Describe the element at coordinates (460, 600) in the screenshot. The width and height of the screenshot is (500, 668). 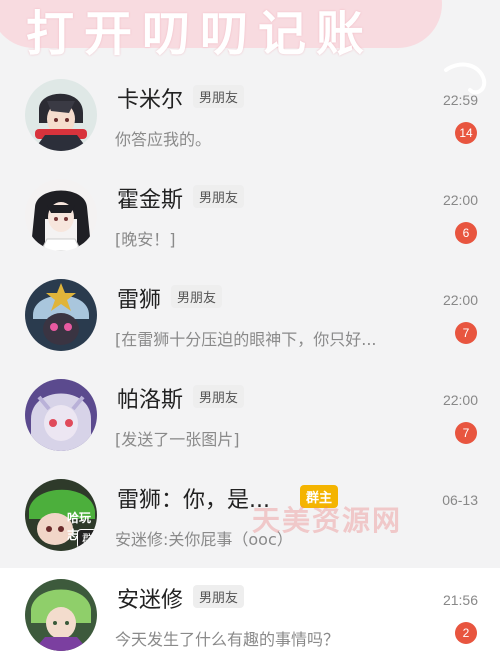
I see `message-time: 21:56` at that location.